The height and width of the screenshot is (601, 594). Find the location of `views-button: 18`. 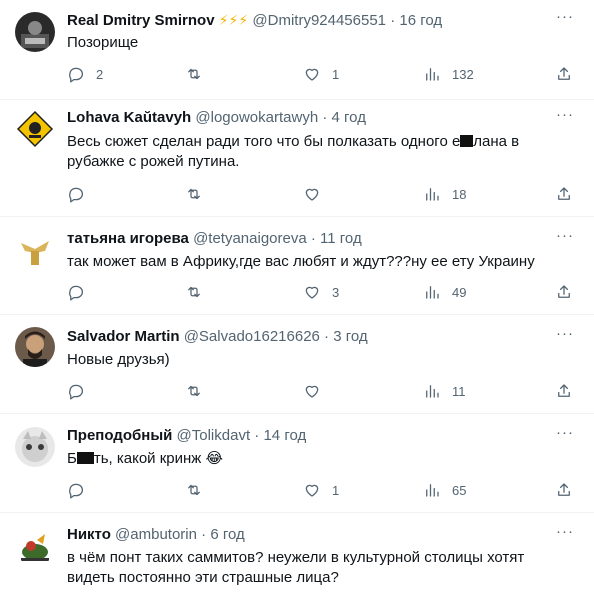

views-button: 18 is located at coordinates (444, 194).